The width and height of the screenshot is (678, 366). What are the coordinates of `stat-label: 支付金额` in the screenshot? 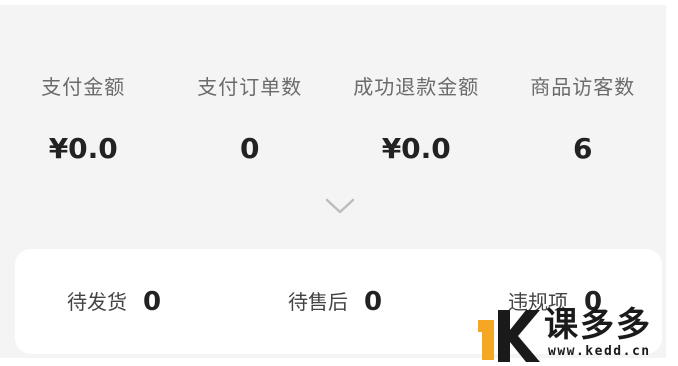 It's located at (83, 87).